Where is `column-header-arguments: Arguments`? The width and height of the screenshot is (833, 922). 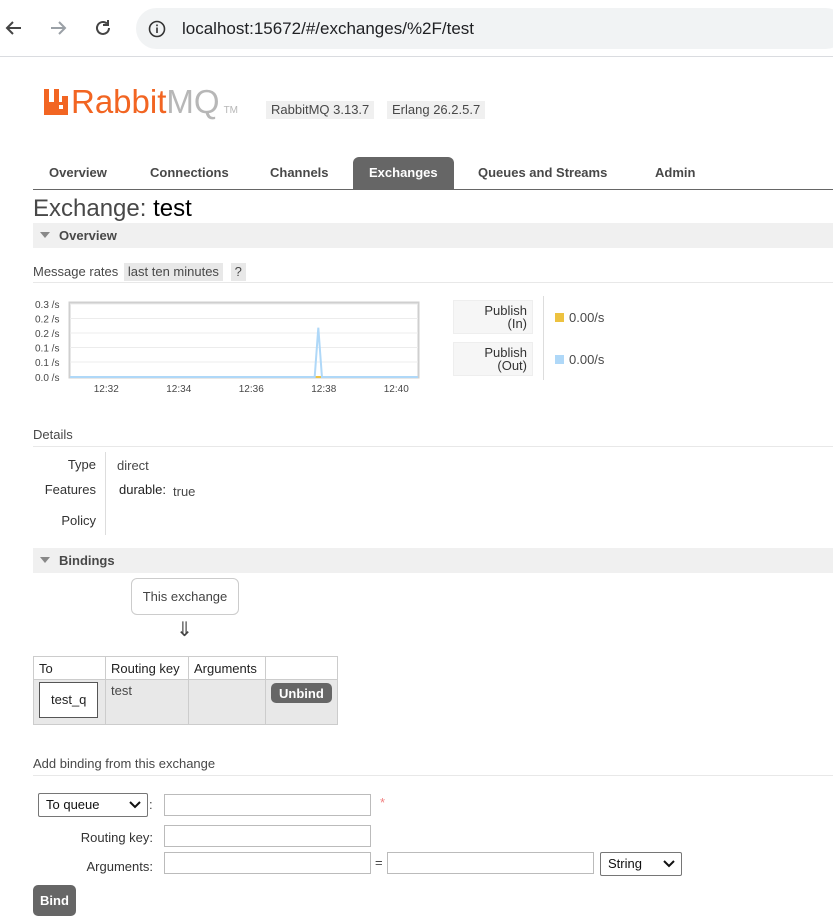
column-header-arguments: Arguments is located at coordinates (227, 668).